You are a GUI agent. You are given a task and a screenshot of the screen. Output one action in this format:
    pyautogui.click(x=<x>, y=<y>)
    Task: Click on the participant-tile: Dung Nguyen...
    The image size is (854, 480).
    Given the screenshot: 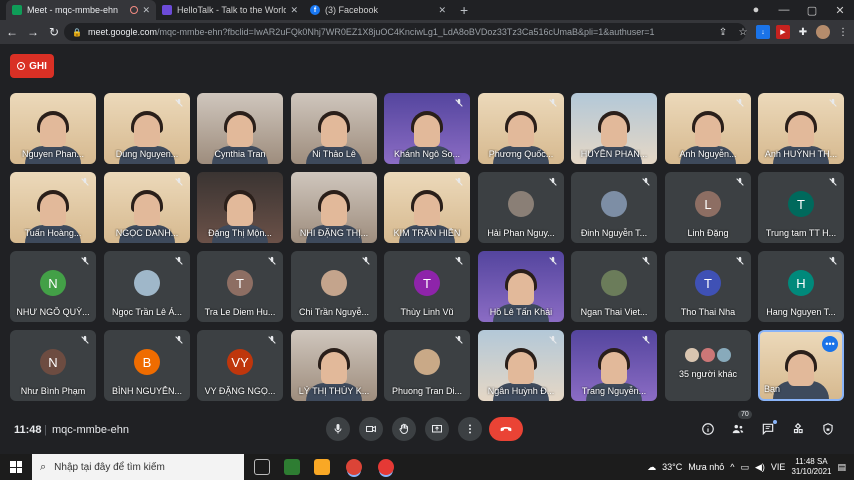 What is the action you would take?
    pyautogui.click(x=147, y=128)
    